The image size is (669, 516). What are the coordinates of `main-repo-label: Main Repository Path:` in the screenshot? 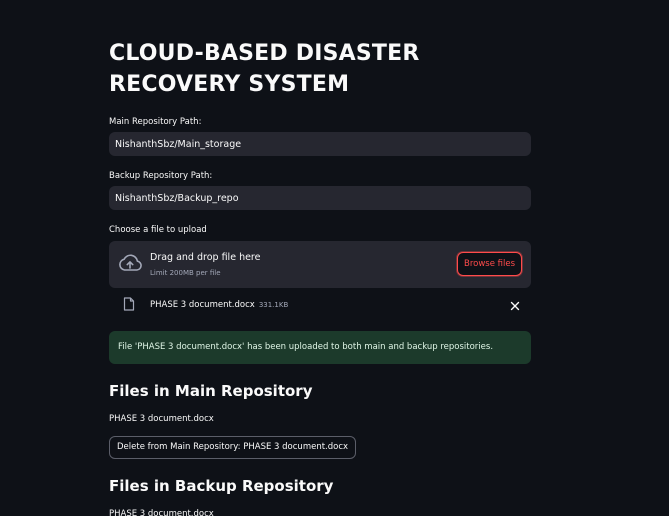 It's located at (155, 122).